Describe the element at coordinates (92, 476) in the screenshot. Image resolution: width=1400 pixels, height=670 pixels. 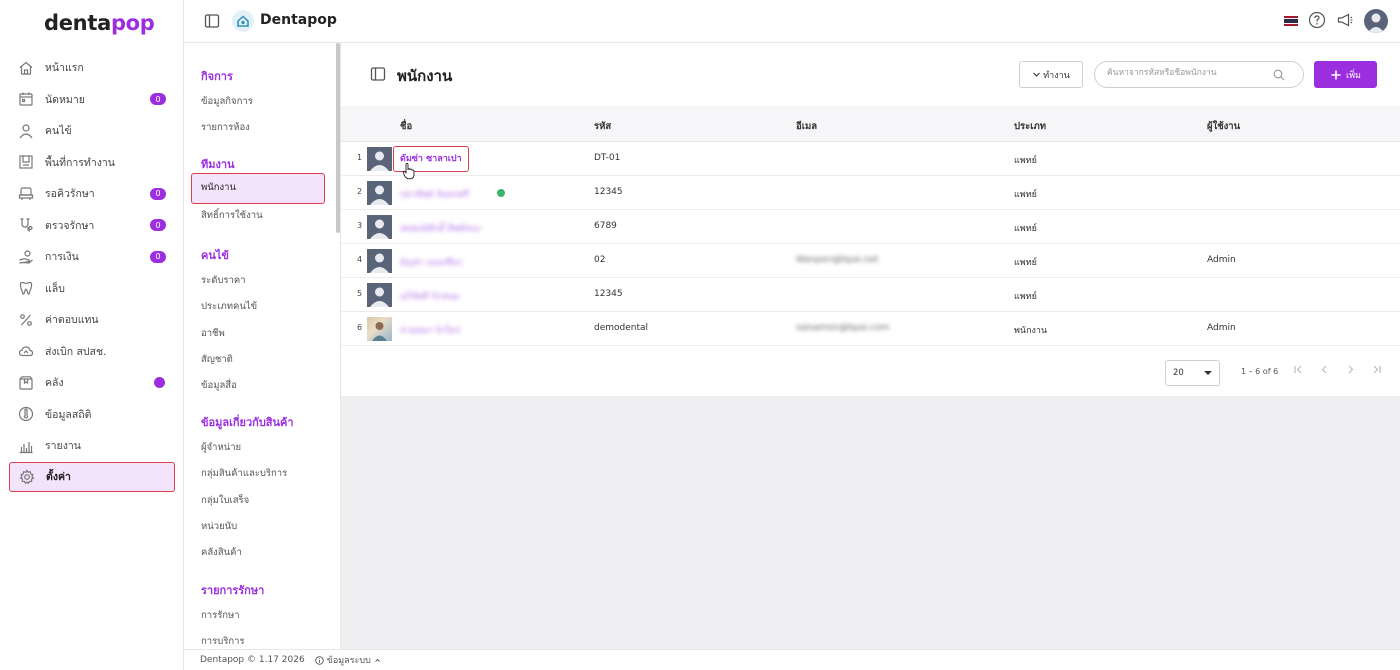
I see `sidebar-item-13: ตั้งค่า` at that location.